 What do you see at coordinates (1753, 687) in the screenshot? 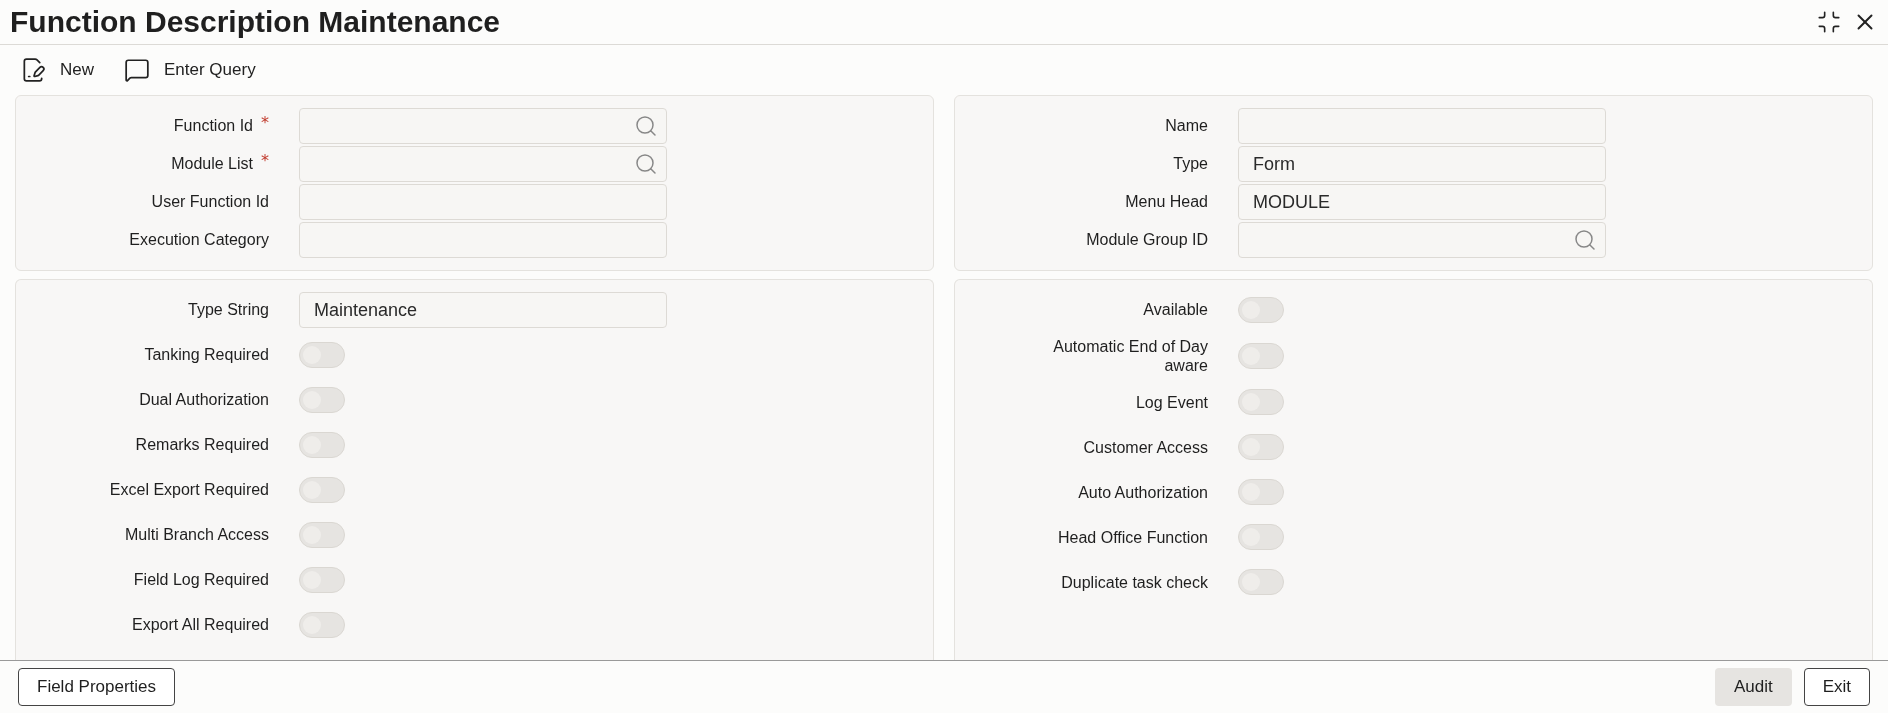
I see `footer-button: Audit` at bounding box center [1753, 687].